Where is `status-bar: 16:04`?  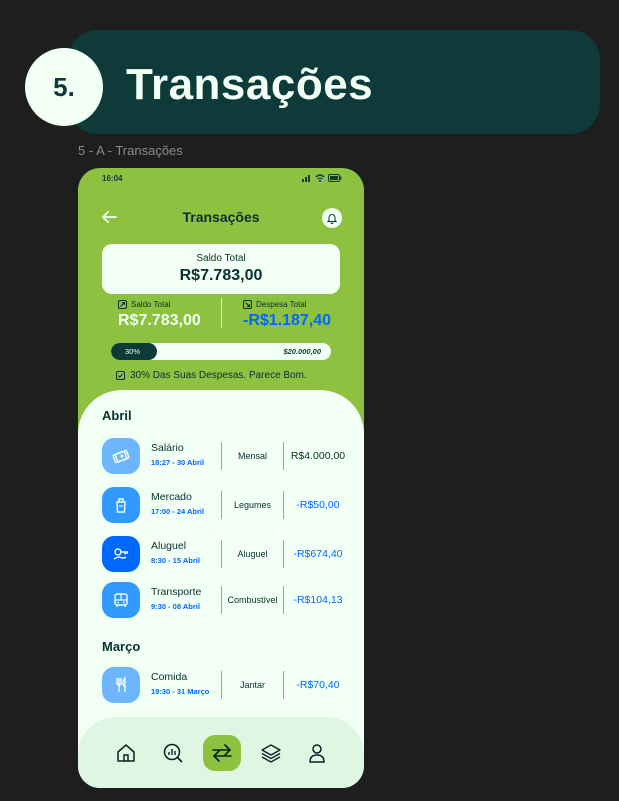
status-bar: 16:04 is located at coordinates (221, 180).